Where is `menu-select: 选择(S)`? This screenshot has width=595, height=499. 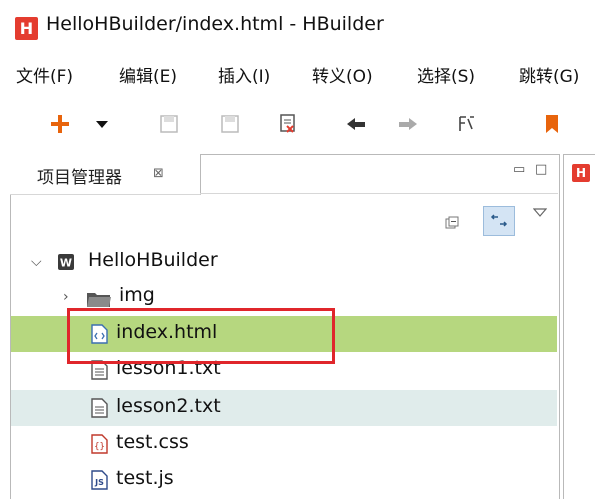
menu-select: 选择(S) is located at coordinates (446, 74).